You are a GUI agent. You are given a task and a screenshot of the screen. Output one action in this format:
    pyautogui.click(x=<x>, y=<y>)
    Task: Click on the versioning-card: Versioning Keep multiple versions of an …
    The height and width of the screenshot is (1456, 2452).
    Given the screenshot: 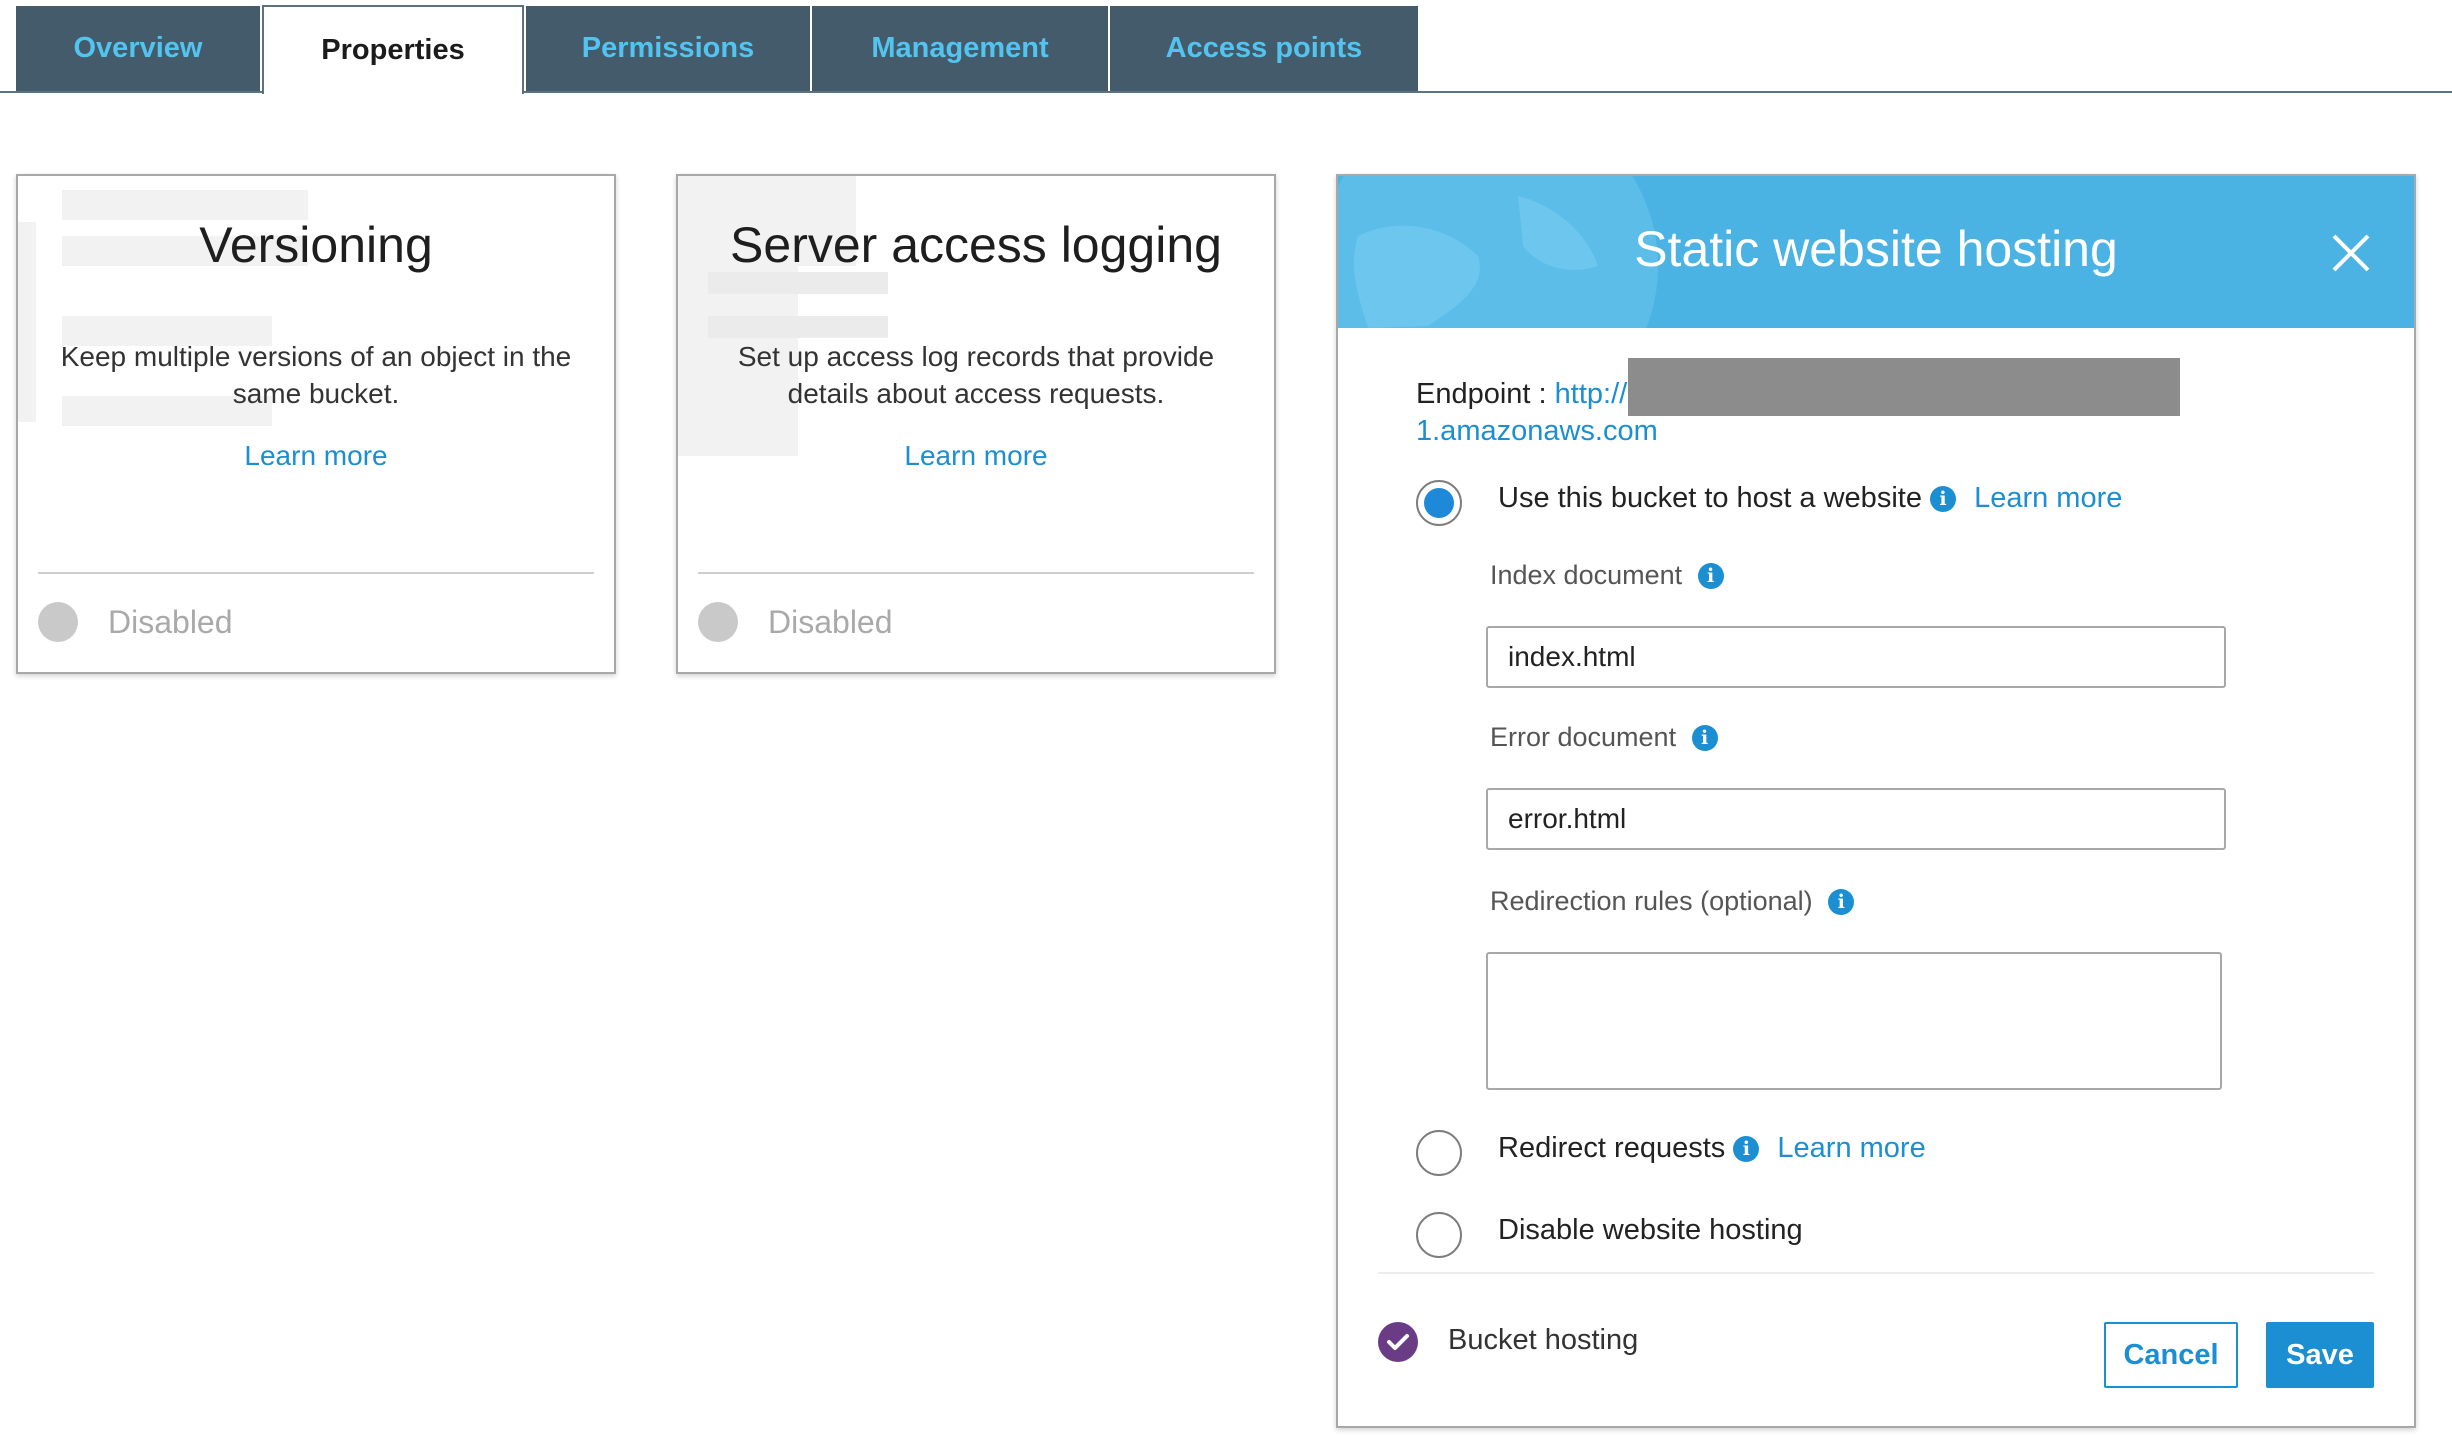 What is the action you would take?
    pyautogui.click(x=316, y=424)
    